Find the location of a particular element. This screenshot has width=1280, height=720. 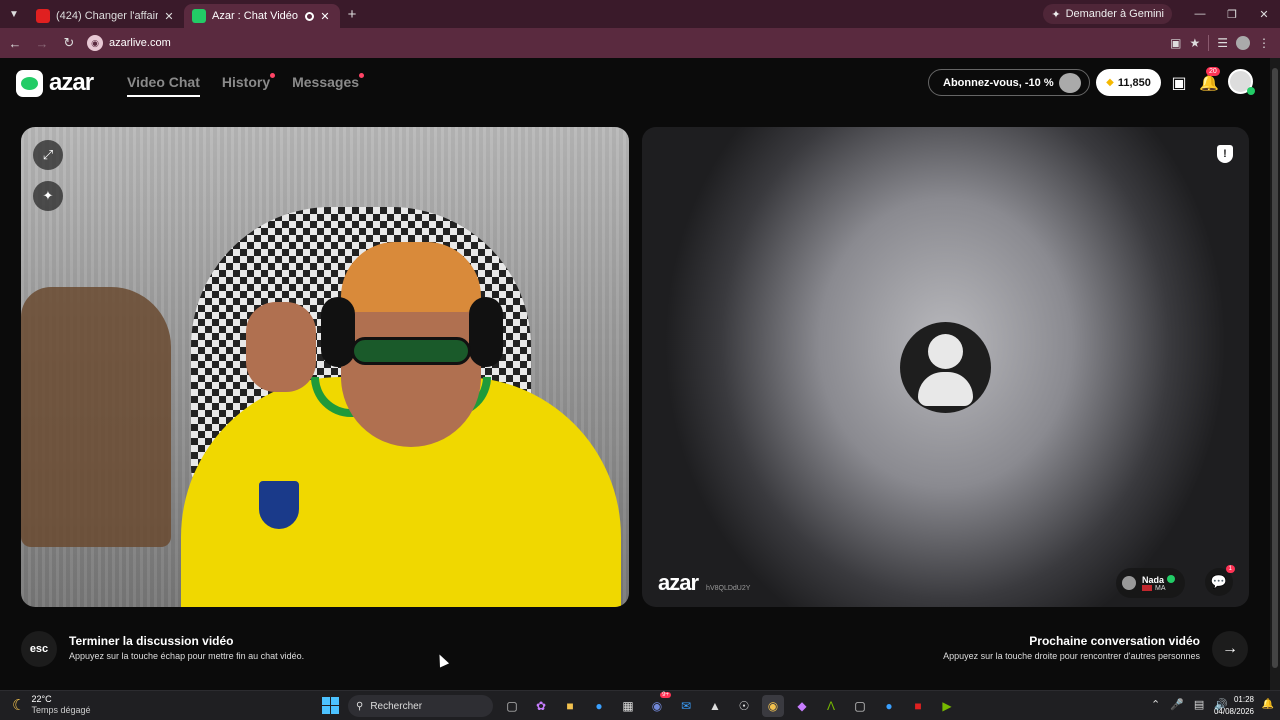

next-chat-arrow-button: → is located at coordinates (1230, 649).